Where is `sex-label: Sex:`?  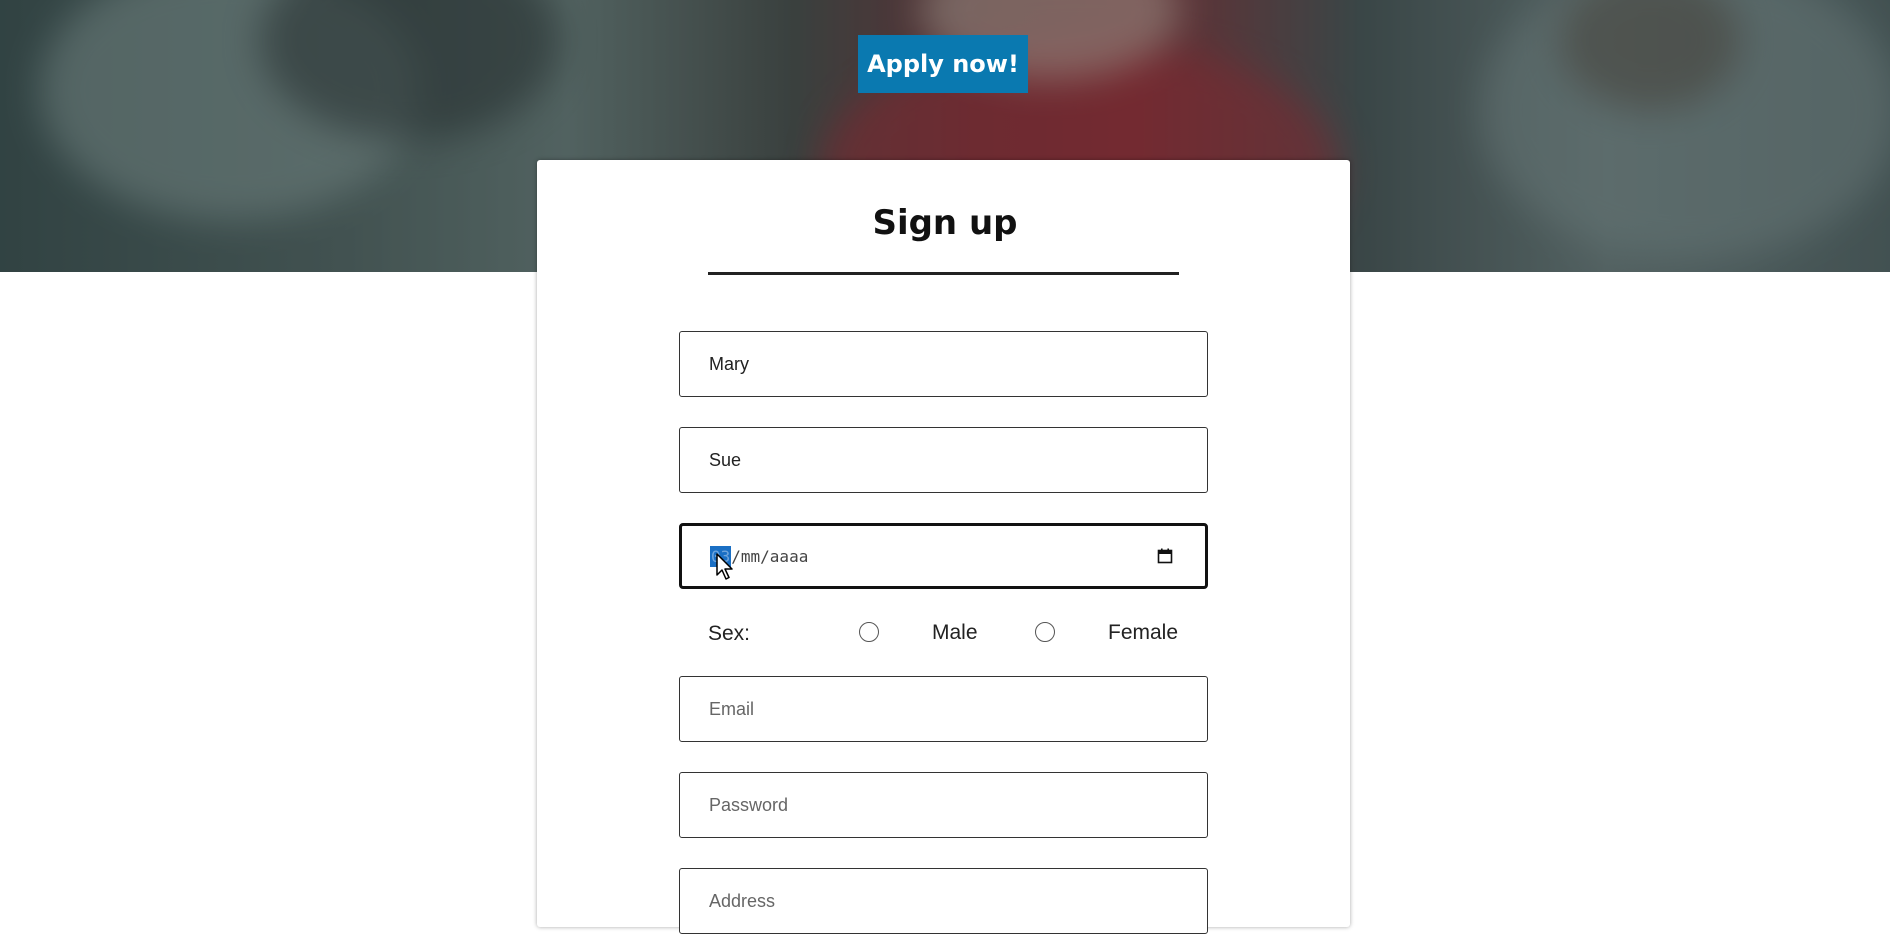 sex-label: Sex: is located at coordinates (729, 633).